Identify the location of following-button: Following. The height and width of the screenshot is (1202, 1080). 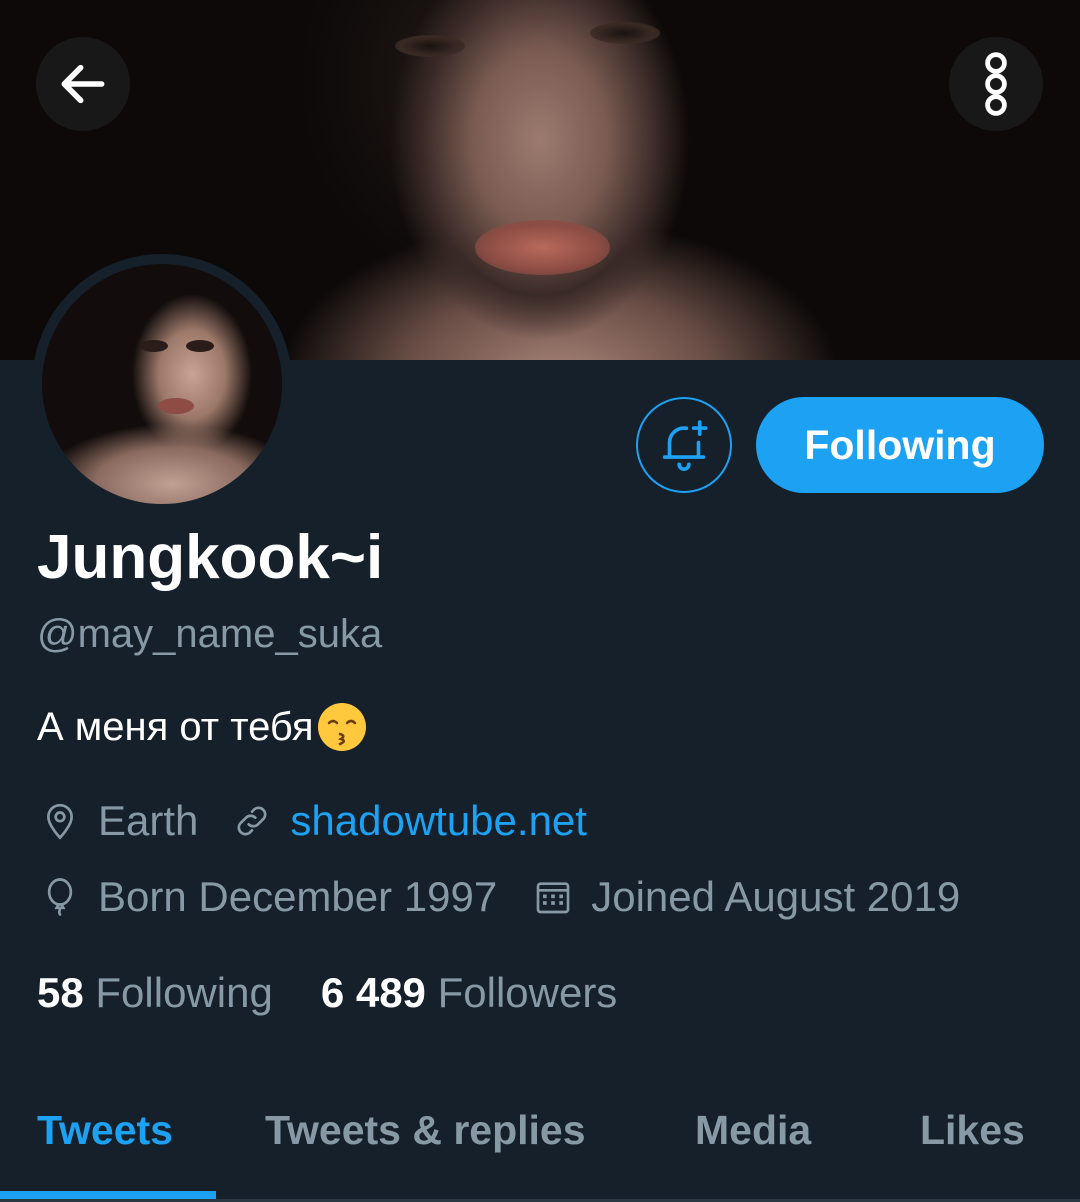
(900, 445).